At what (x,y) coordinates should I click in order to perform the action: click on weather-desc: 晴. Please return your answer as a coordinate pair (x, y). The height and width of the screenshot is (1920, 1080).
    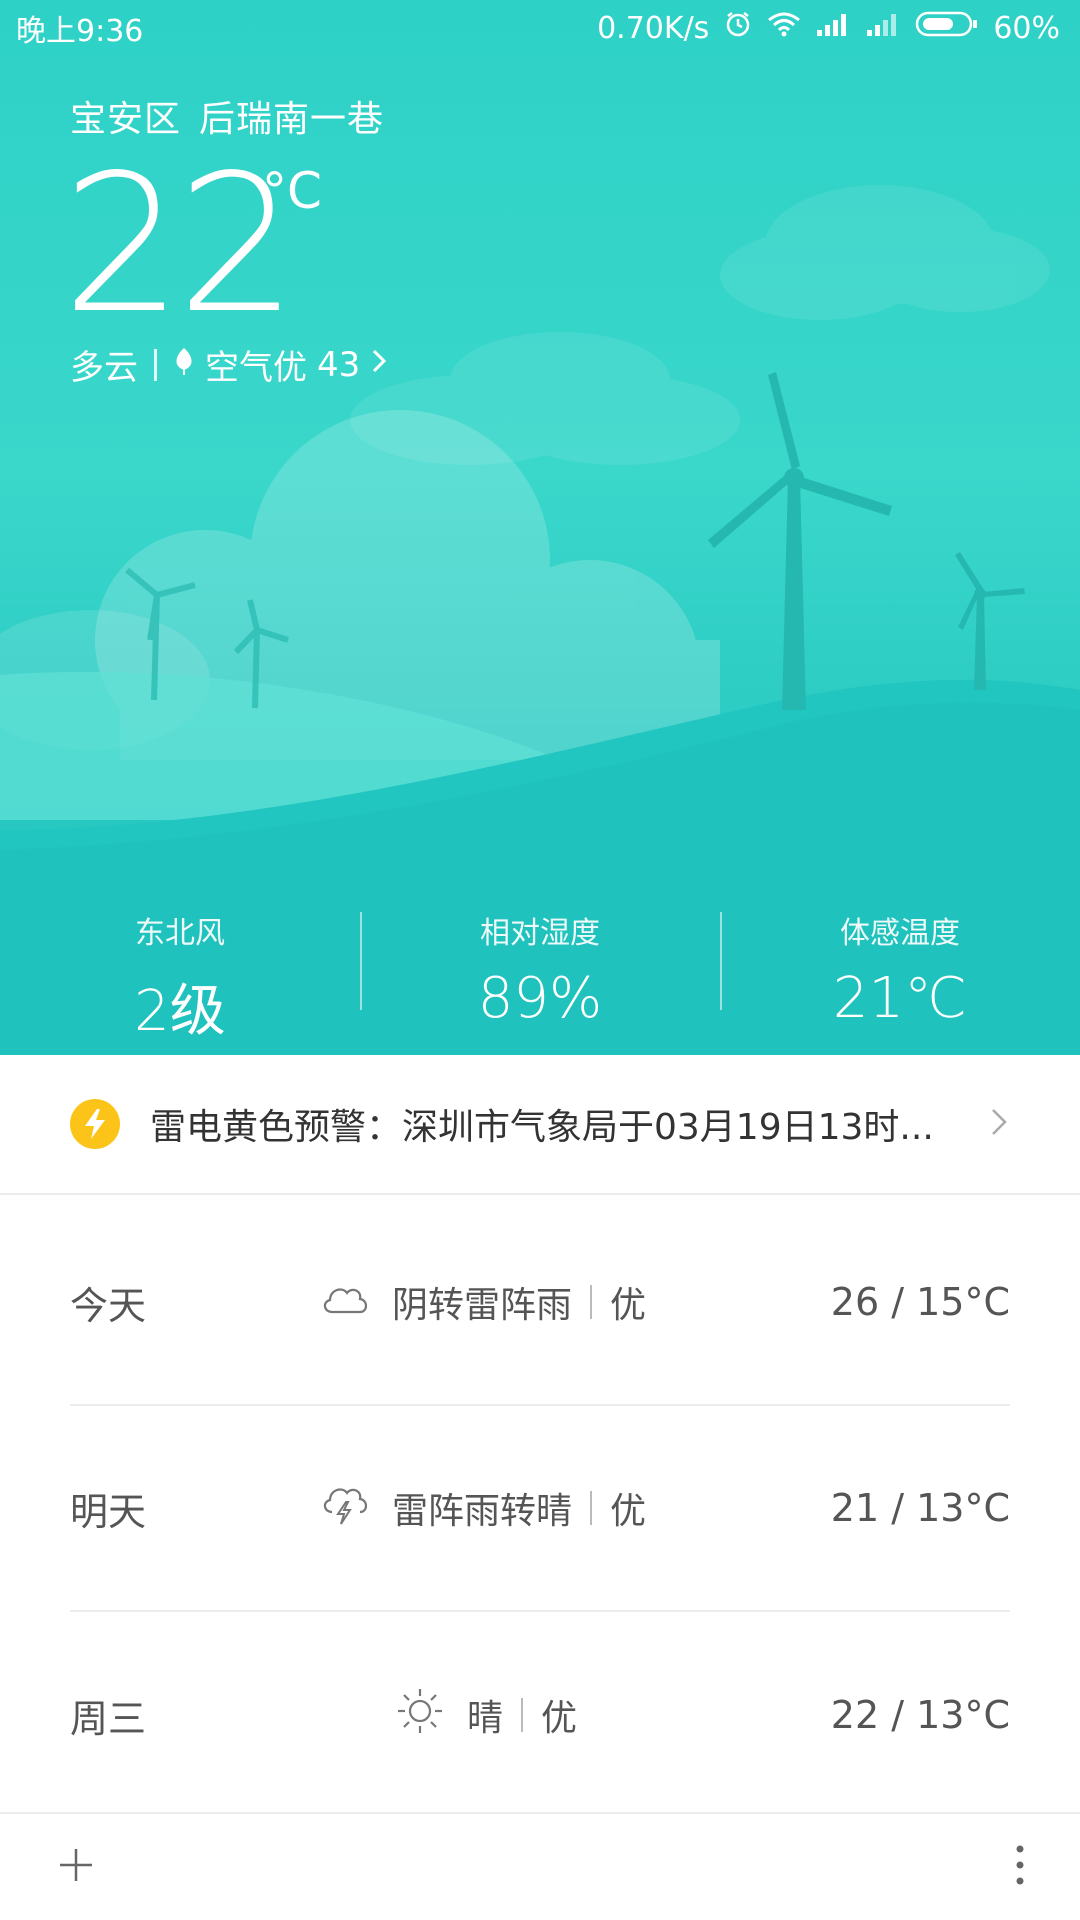
    Looking at the image, I should click on (485, 1718).